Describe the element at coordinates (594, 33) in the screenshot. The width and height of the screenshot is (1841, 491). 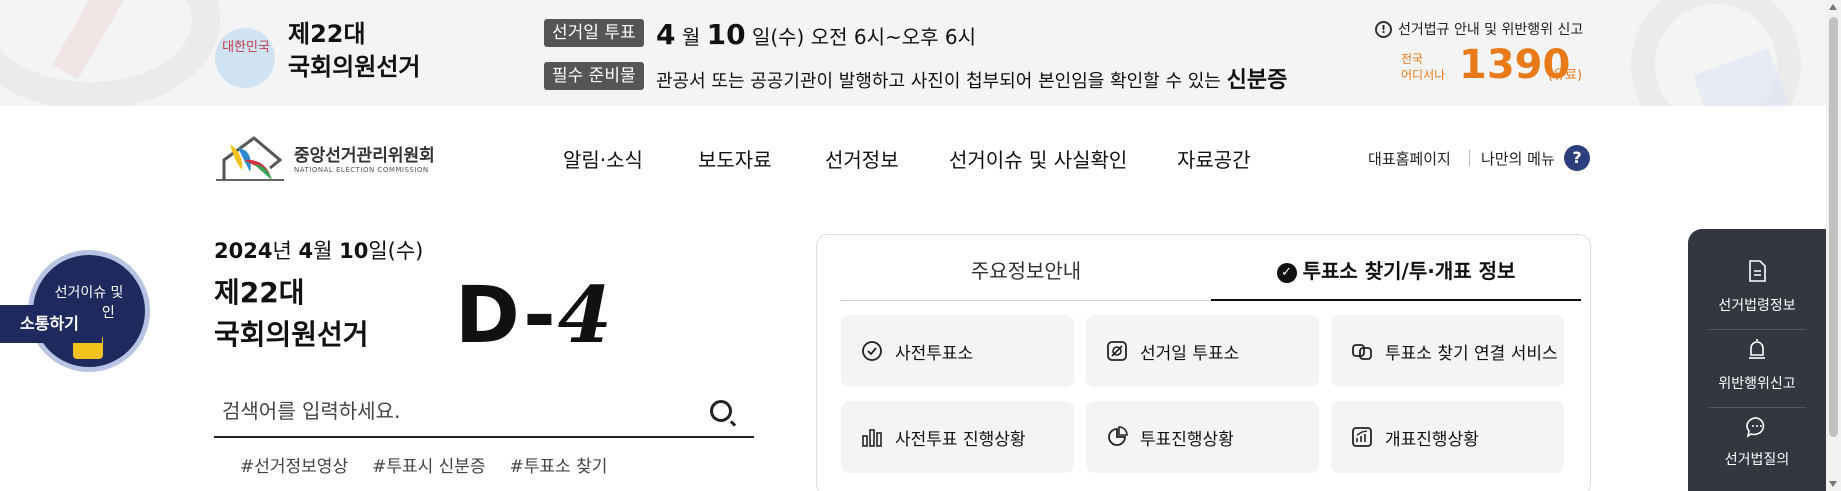
I see `vote-day-tag: 선거일 투표` at that location.